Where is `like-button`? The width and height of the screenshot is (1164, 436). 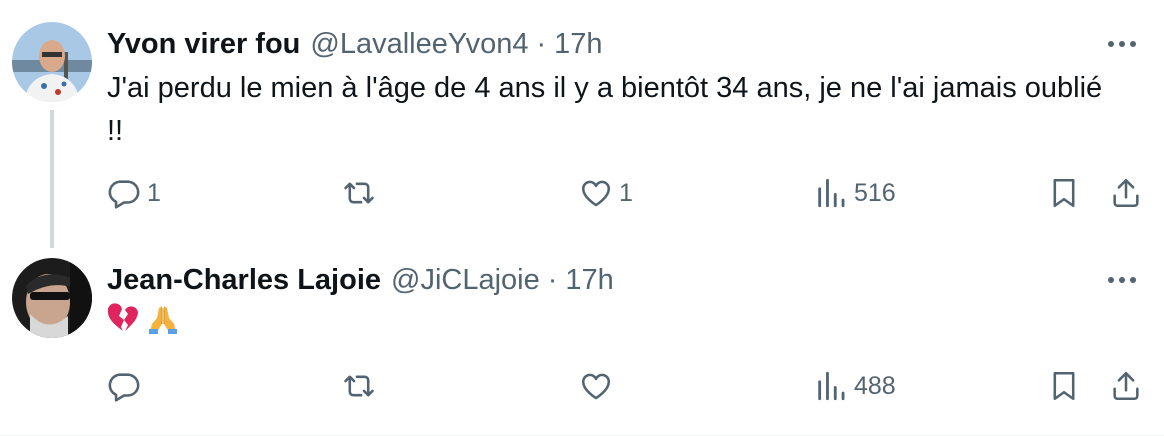
like-button is located at coordinates (599, 386).